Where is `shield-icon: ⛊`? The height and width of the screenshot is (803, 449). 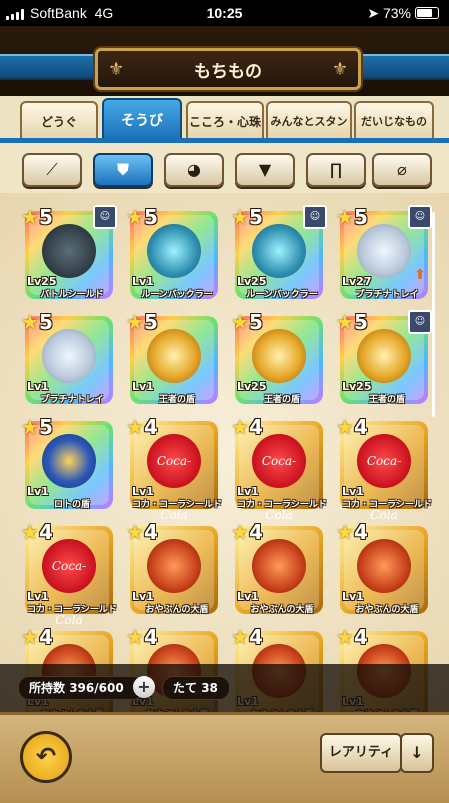 shield-icon: ⛊ is located at coordinates (122, 169).